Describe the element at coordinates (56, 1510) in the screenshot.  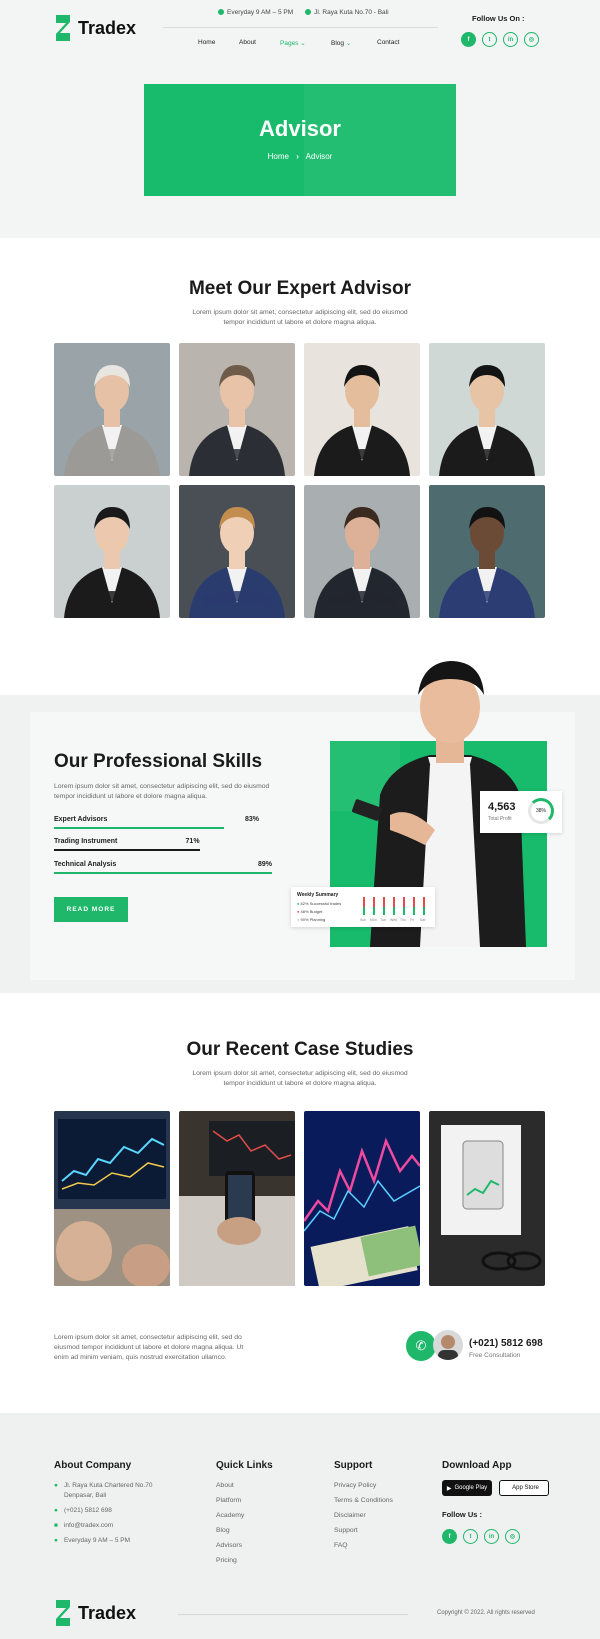
I see `phone-icon: ●` at that location.